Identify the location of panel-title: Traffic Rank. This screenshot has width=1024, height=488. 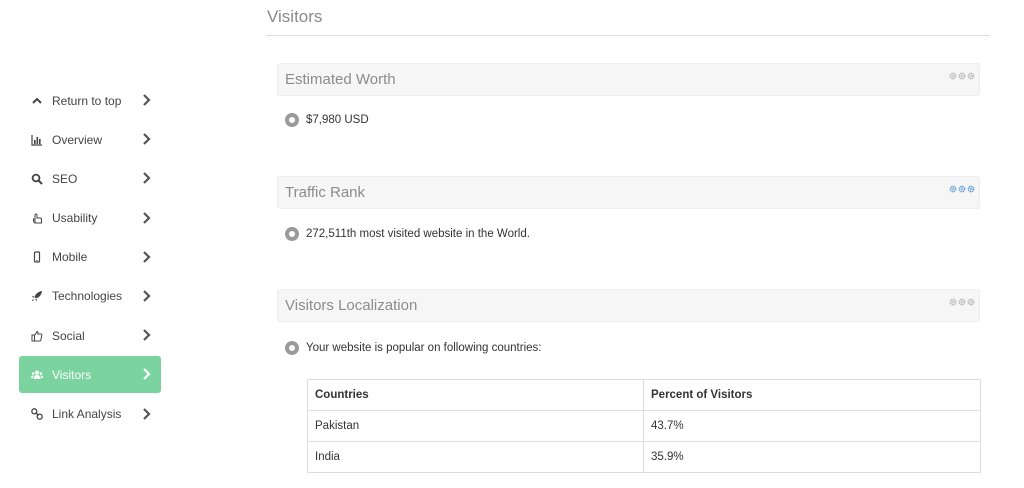
(325, 192).